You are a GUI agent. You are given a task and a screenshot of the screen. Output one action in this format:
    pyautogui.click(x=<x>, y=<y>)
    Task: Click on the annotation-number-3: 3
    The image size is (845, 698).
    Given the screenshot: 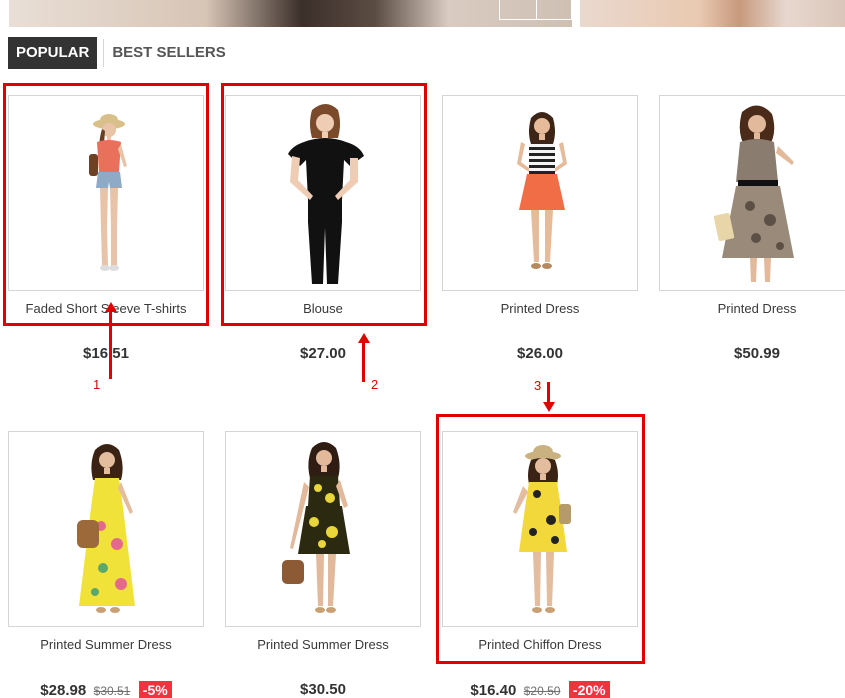 What is the action you would take?
    pyautogui.click(x=538, y=385)
    